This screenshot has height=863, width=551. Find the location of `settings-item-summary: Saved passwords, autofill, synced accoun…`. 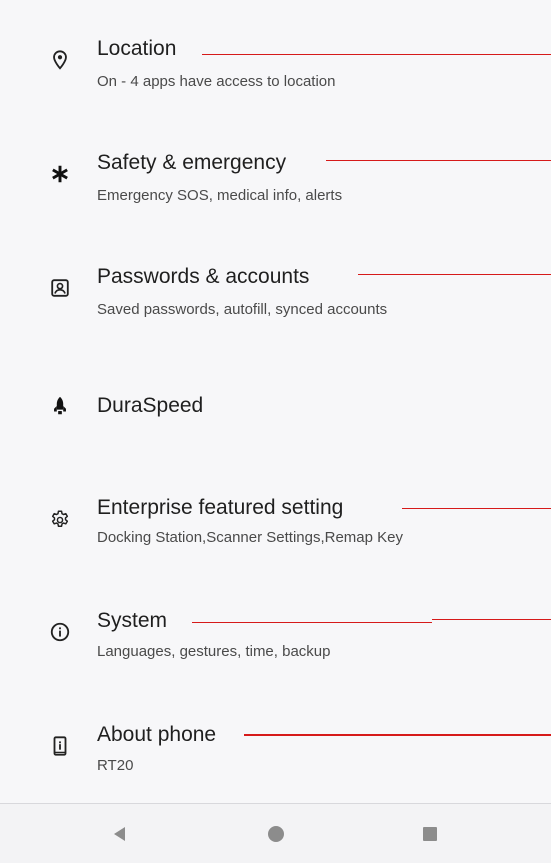

settings-item-summary: Saved passwords, autofill, synced accoun… is located at coordinates (242, 309).